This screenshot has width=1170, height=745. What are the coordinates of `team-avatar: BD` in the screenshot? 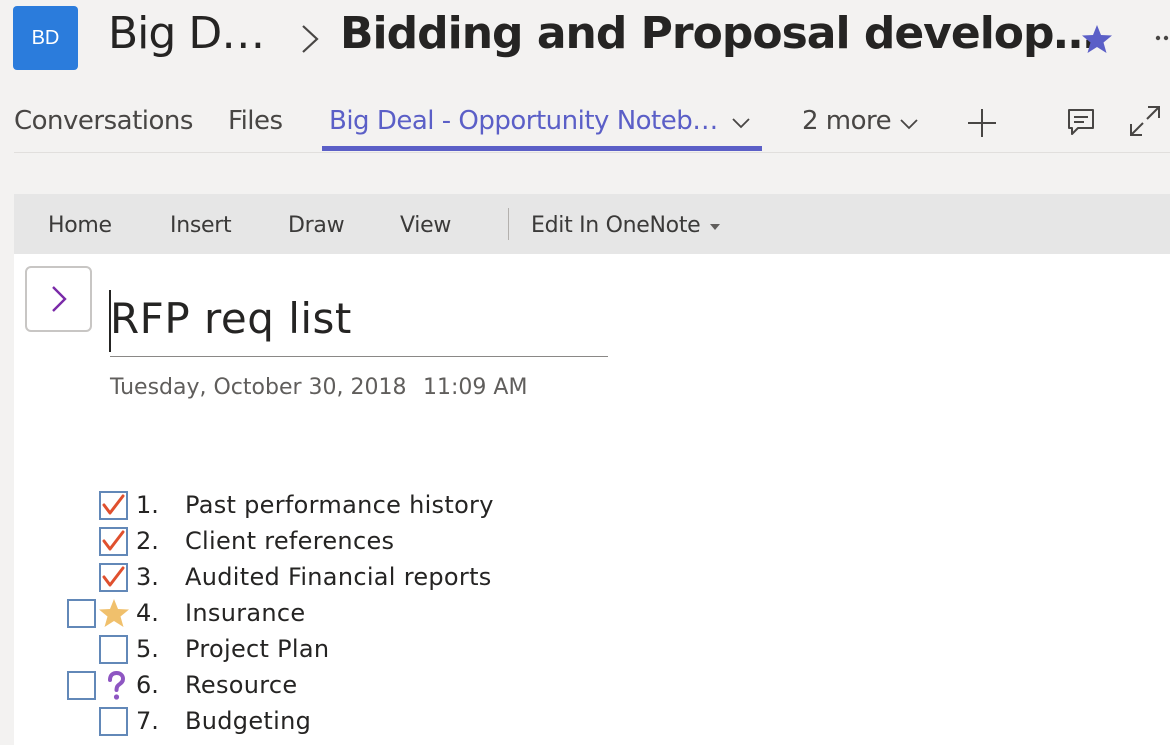 It's located at (45, 38).